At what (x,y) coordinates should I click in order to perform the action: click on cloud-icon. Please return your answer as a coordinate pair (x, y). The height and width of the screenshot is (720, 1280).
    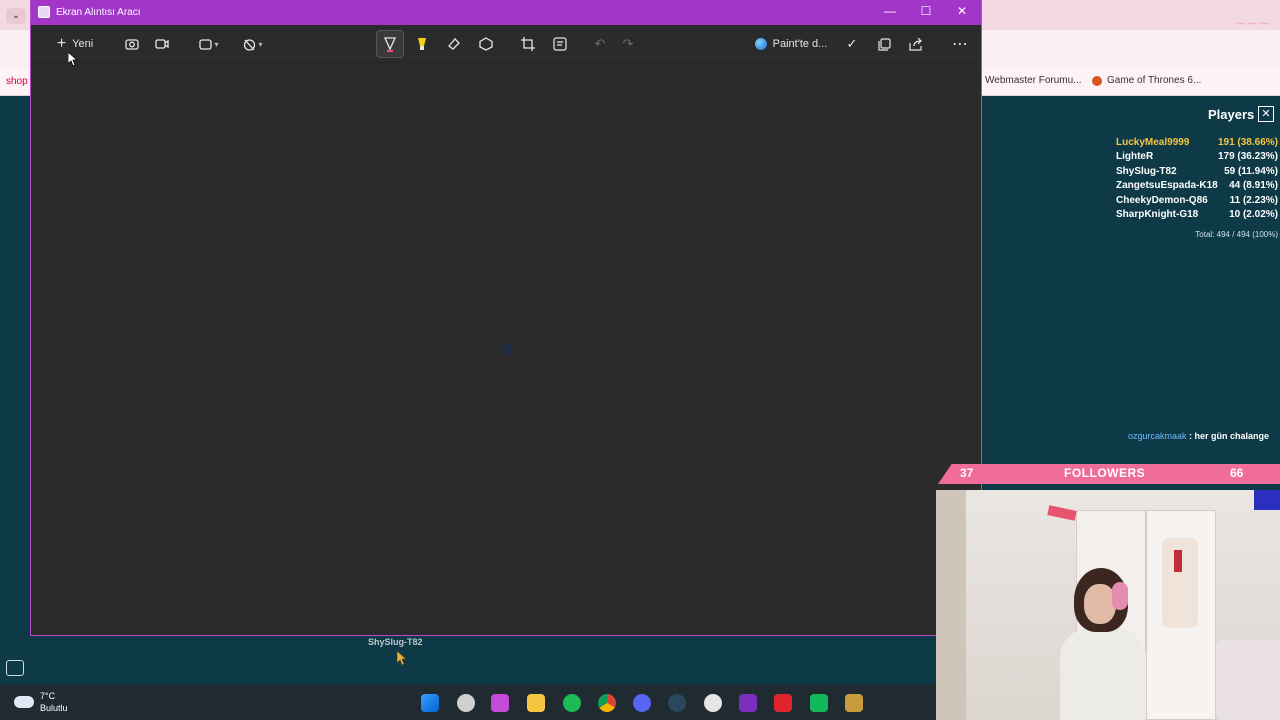
    Looking at the image, I should click on (24, 702).